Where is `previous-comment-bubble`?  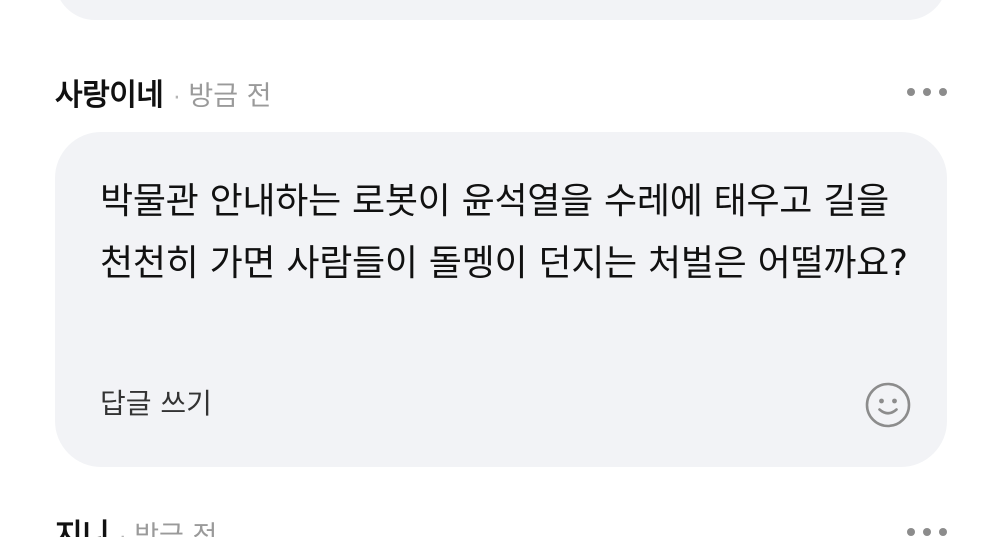 previous-comment-bubble is located at coordinates (501, 10).